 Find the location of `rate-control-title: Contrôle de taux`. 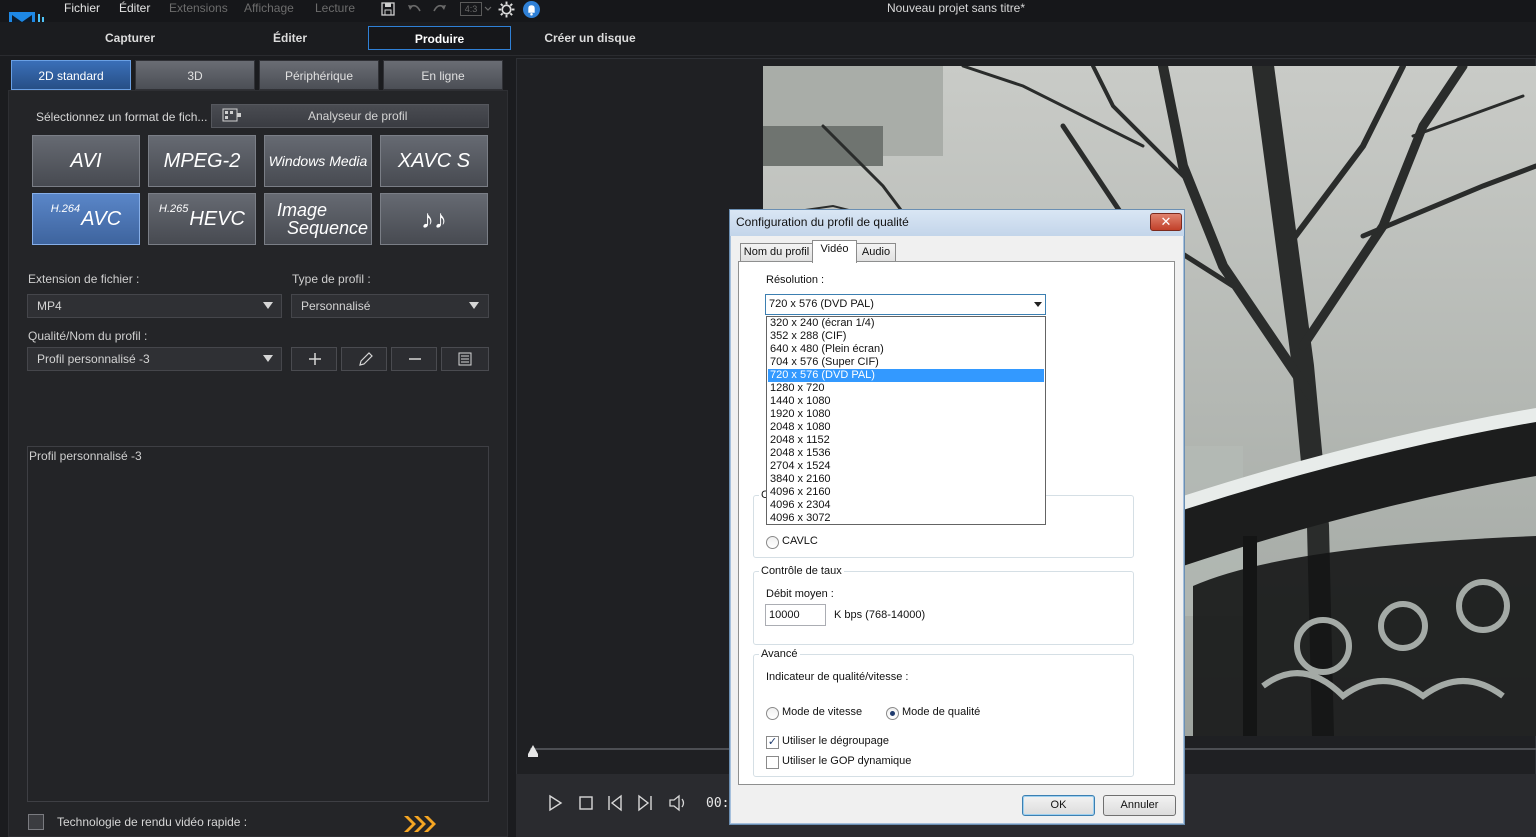

rate-control-title: Contrôle de taux is located at coordinates (801, 571).